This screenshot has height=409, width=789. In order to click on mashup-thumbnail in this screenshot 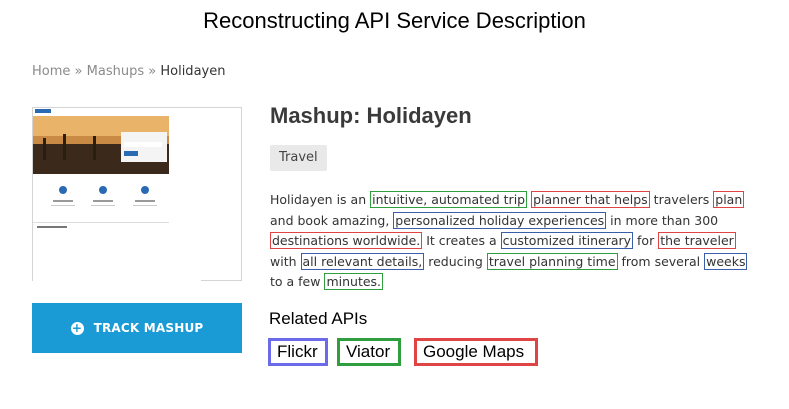, I will do `click(137, 210)`.